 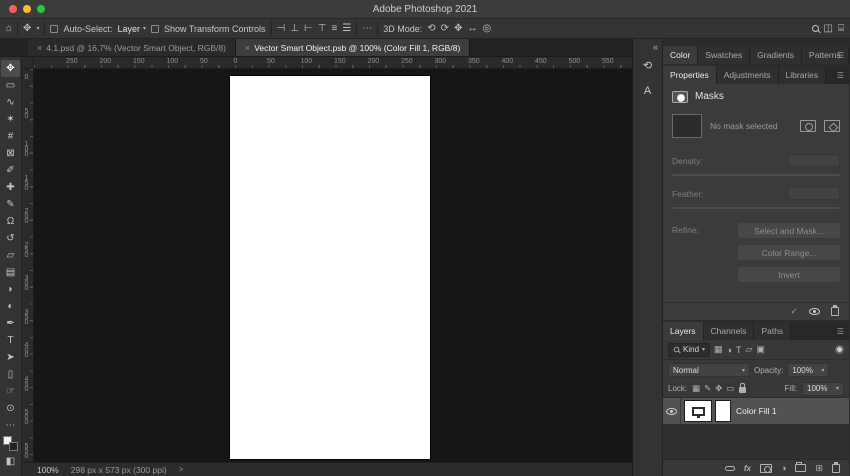 What do you see at coordinates (743, 388) in the screenshot?
I see `lock-all-icon` at bounding box center [743, 388].